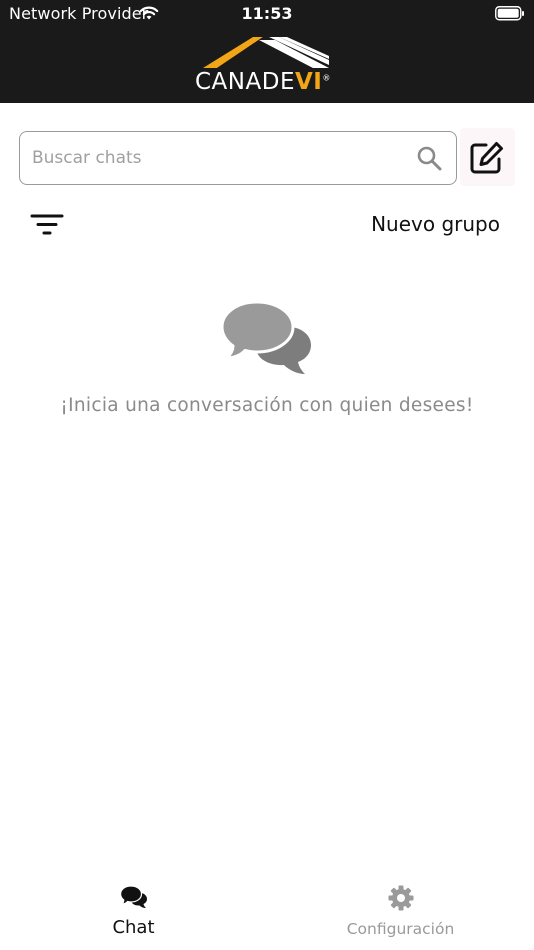 This screenshot has width=534, height=950. I want to click on search-icon, so click(429, 158).